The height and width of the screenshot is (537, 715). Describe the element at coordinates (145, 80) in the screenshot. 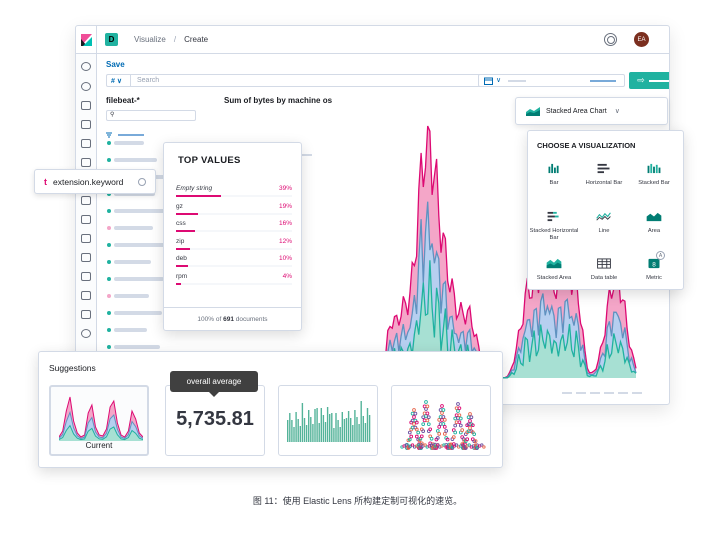

I see `search-input: Search` at that location.